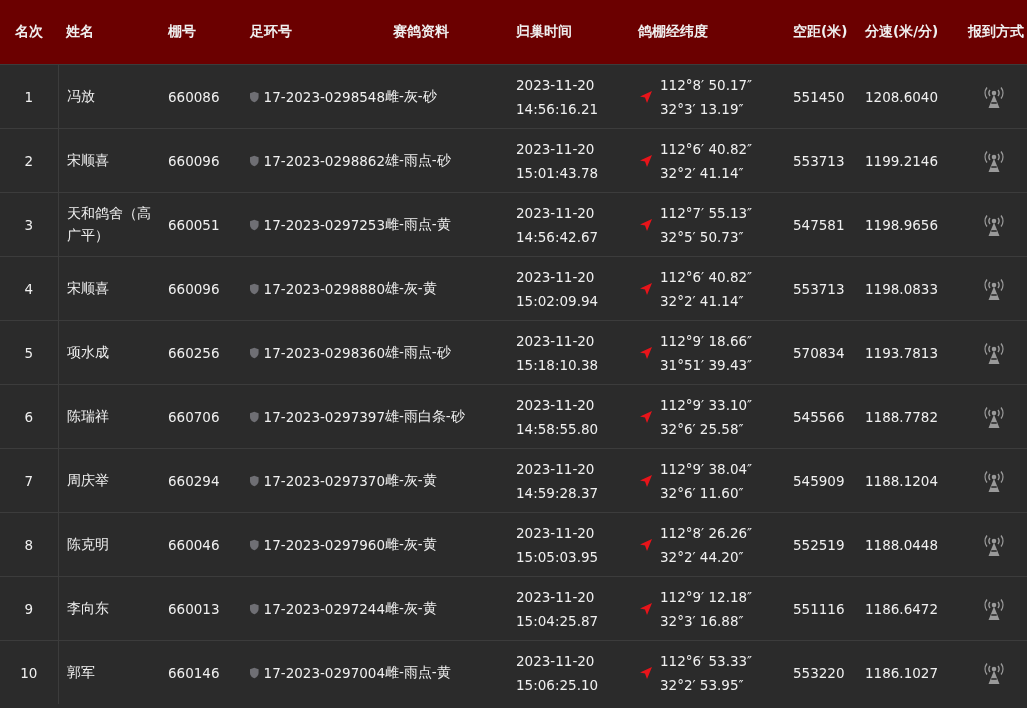 The width and height of the screenshot is (1027, 708). What do you see at coordinates (29, 31) in the screenshot?
I see `column-header: 名次` at bounding box center [29, 31].